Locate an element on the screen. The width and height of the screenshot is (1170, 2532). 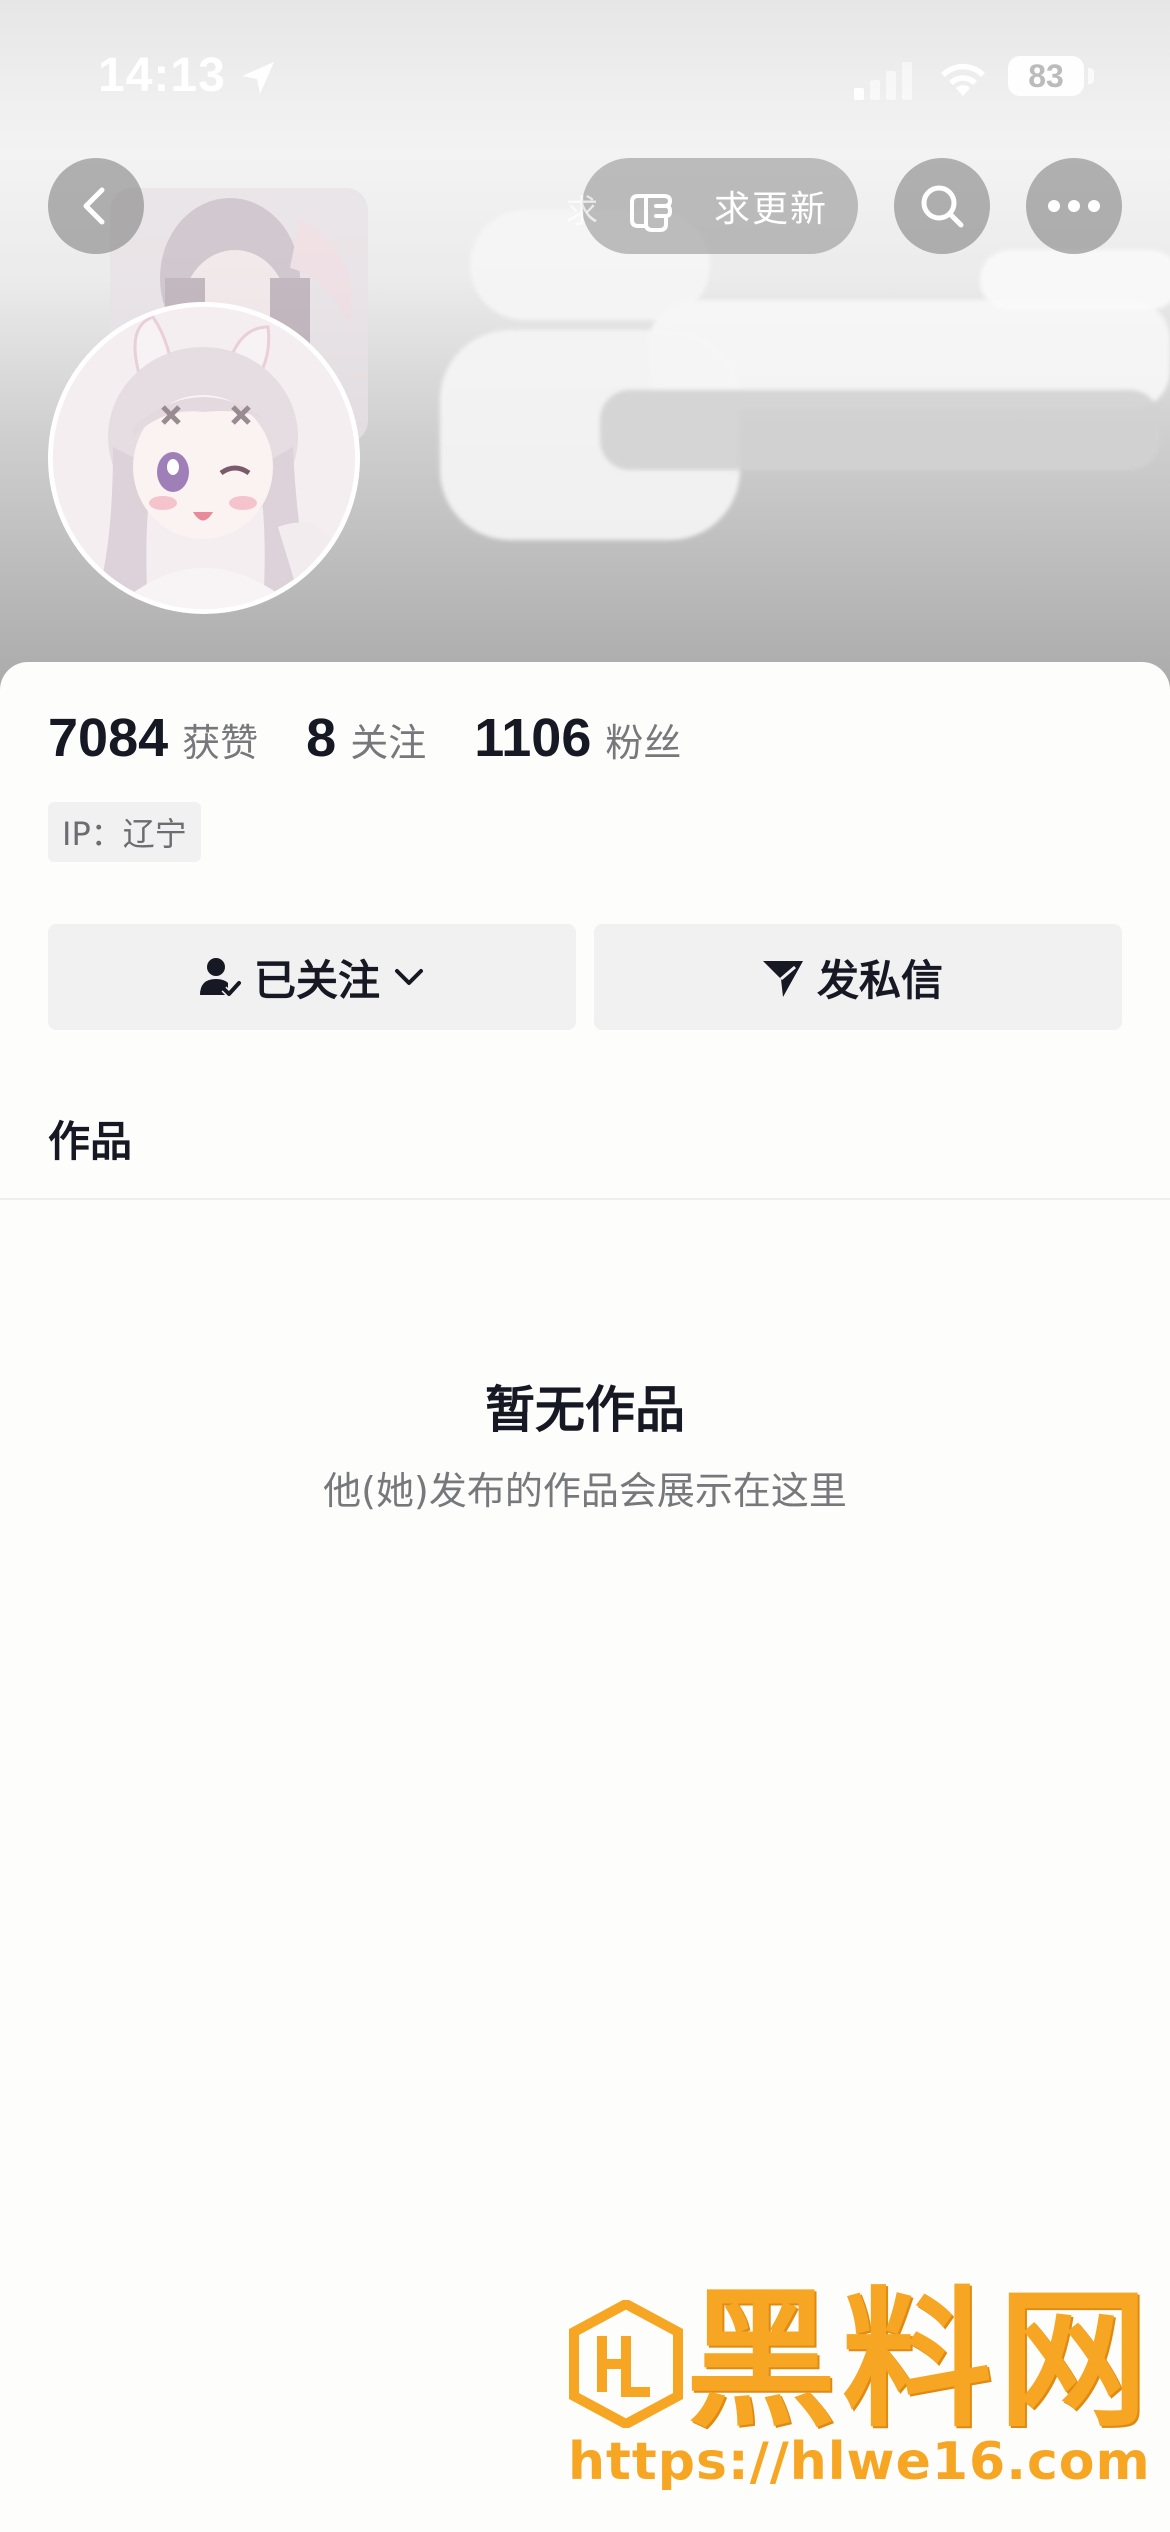
stat-value: 1106 is located at coordinates (533, 738).